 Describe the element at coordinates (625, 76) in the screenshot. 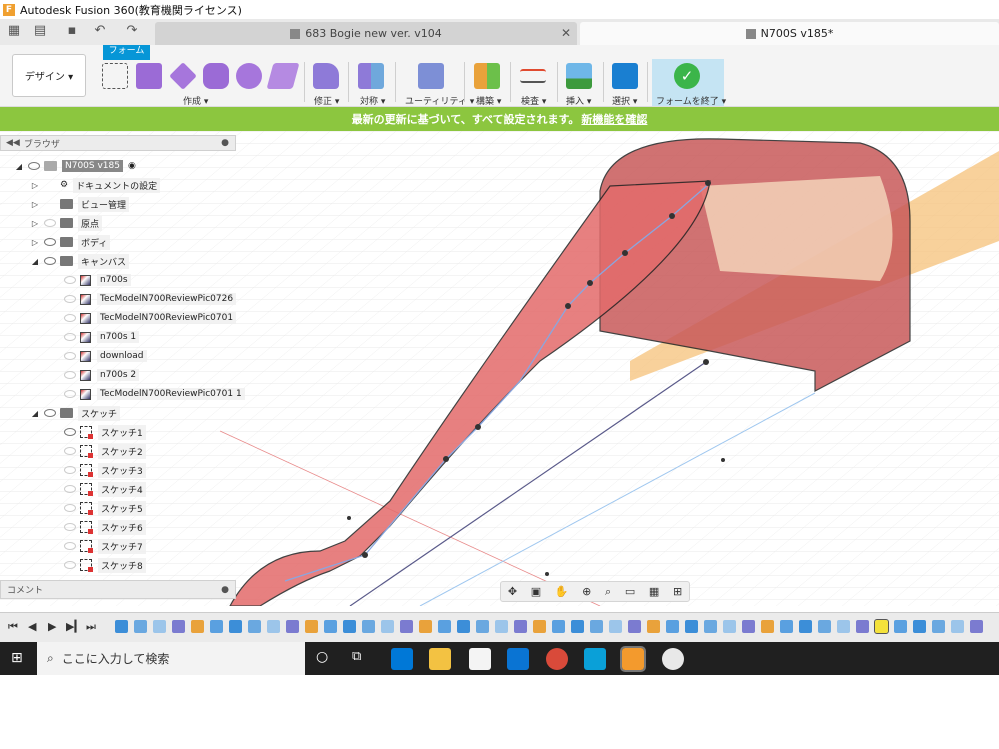

I see `select-icon` at that location.